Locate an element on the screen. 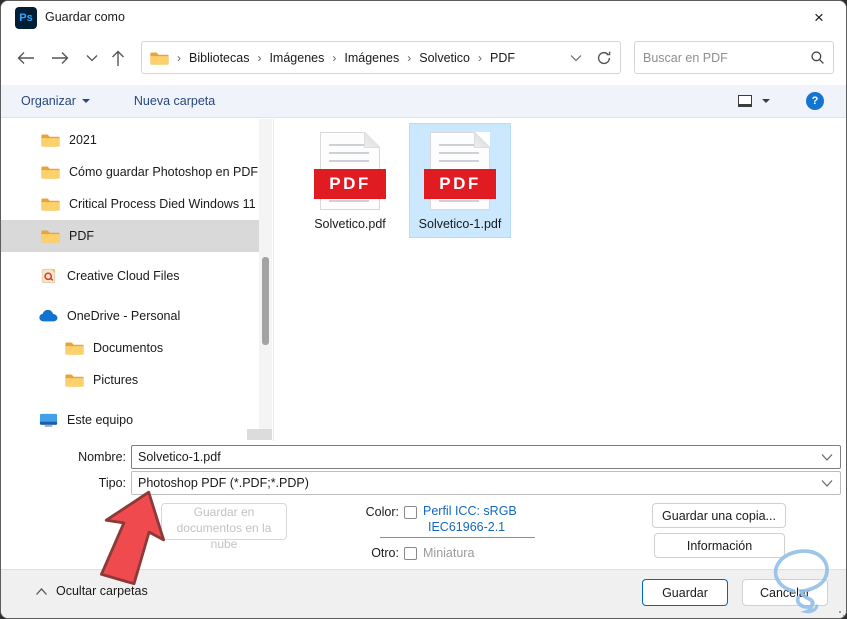 Image resolution: width=847 pixels, height=619 pixels. new-folder-label: Nueva carpeta is located at coordinates (174, 101).